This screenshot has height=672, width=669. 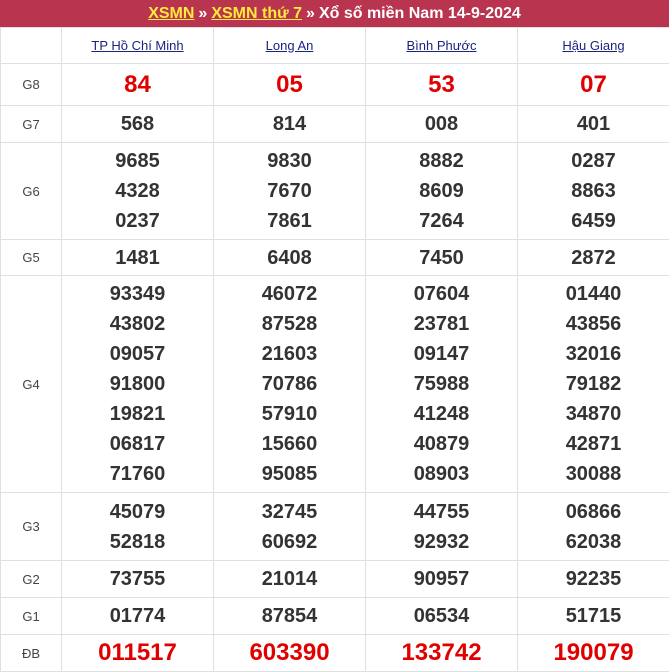 I want to click on result-number: 01440, so click(x=593, y=294).